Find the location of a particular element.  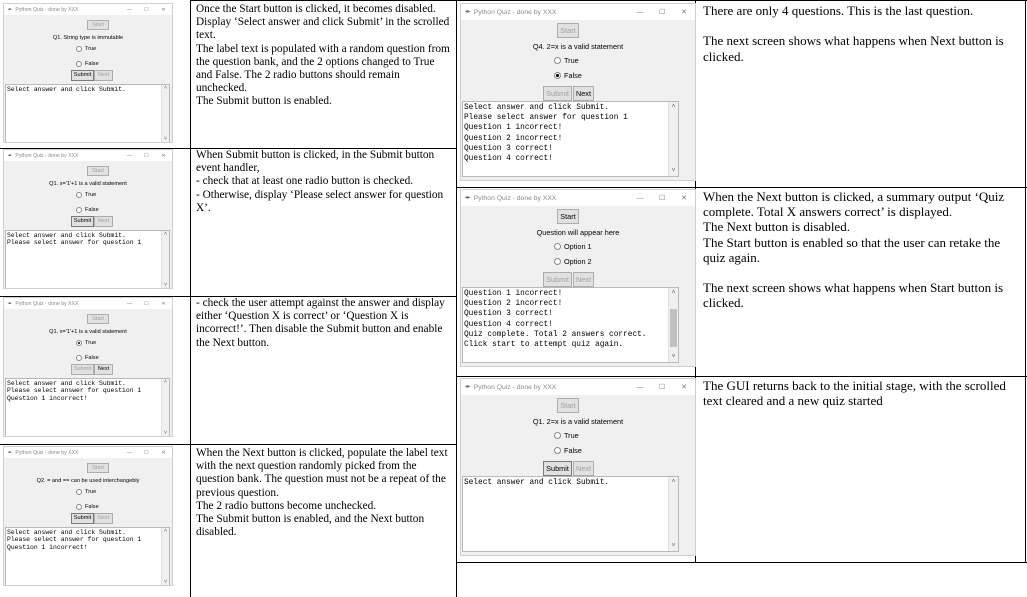

option-2-radio: Option 2 is located at coordinates (573, 261).